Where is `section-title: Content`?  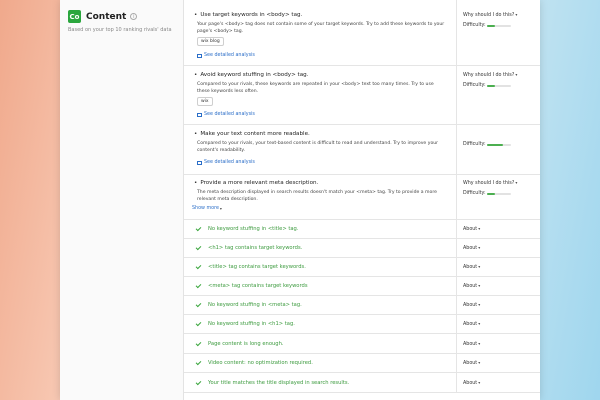
section-title: Content is located at coordinates (106, 16).